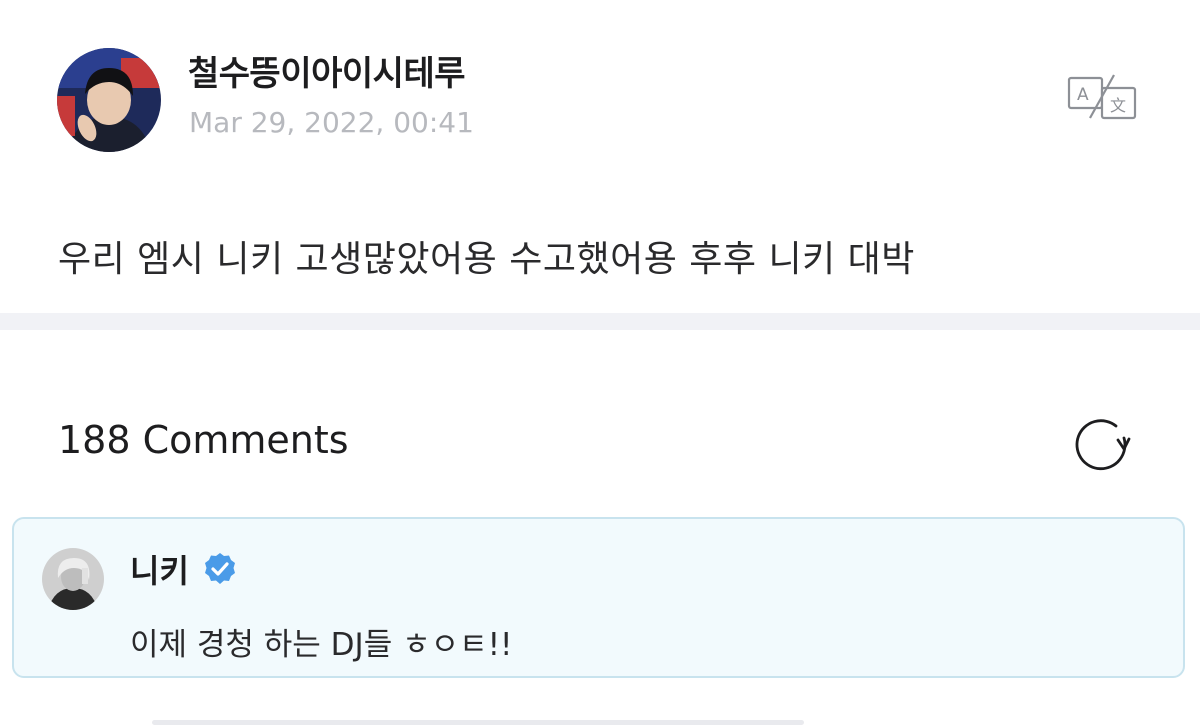 The image size is (1200, 725). I want to click on refresh-icon, so click(1102, 444).